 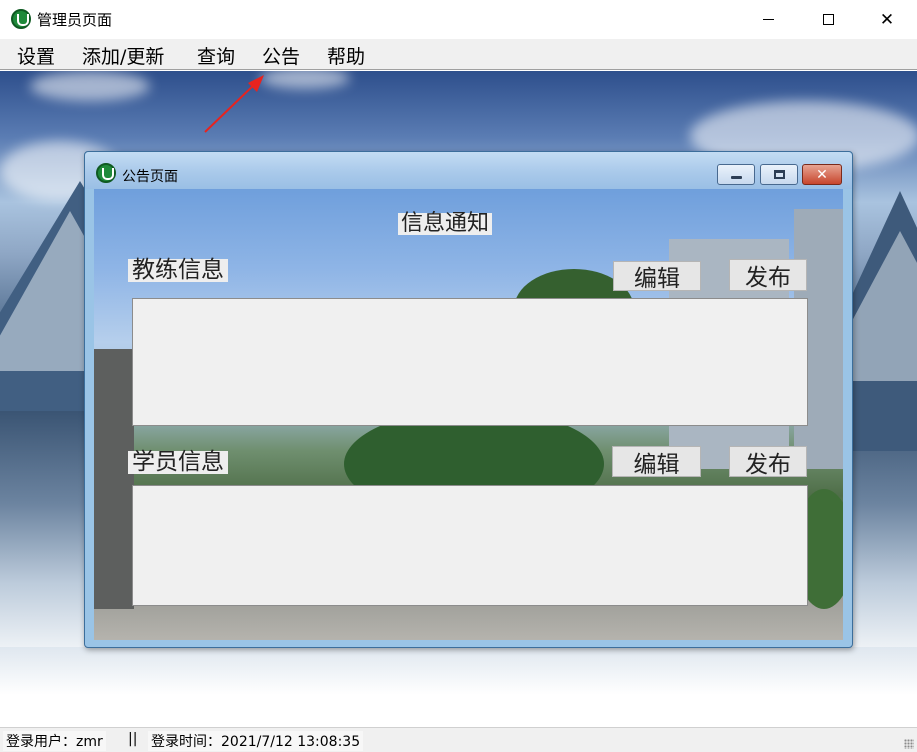 What do you see at coordinates (768, 462) in the screenshot?
I see `student-publish-button: 发布` at bounding box center [768, 462].